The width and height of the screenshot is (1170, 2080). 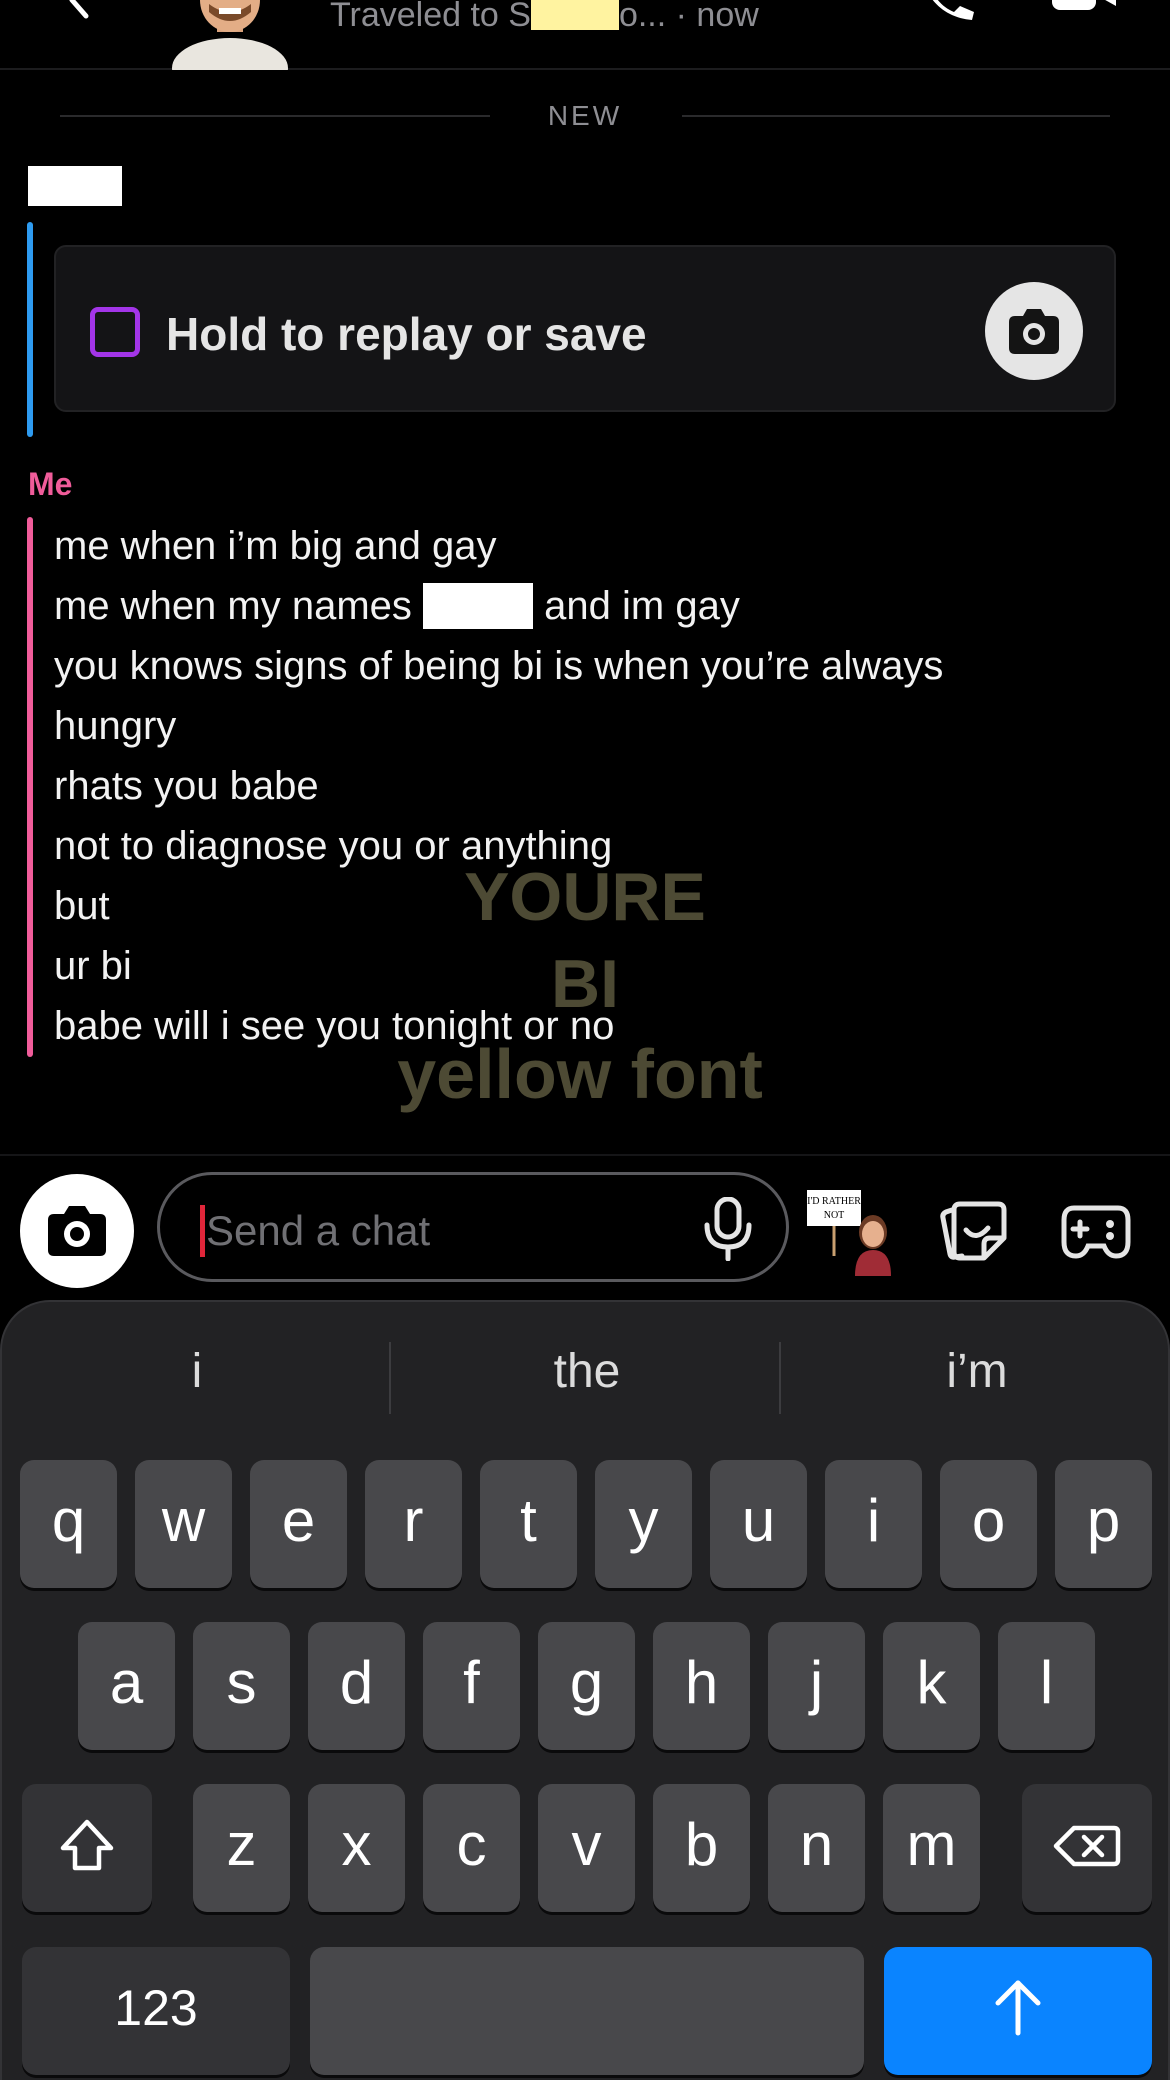 What do you see at coordinates (585, 897) in the screenshot?
I see `overlay-caption-line-1: YOURE` at bounding box center [585, 897].